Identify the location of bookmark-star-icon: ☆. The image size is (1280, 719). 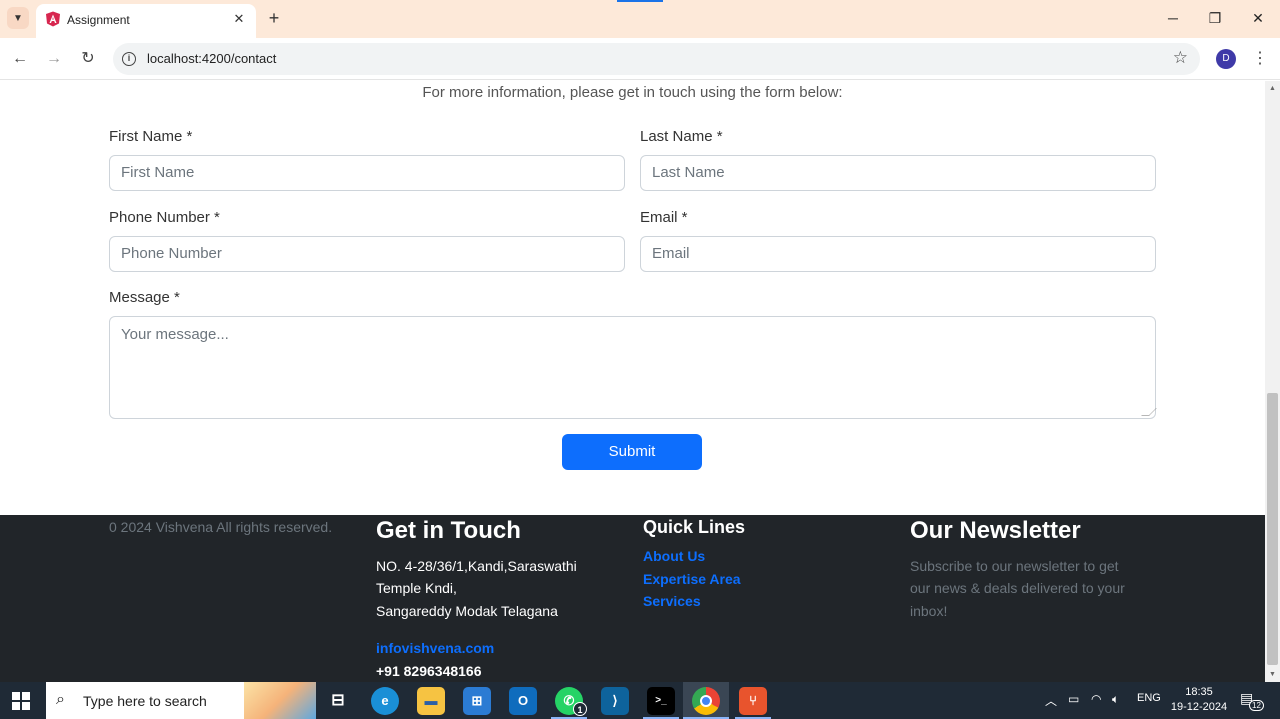
(1180, 58).